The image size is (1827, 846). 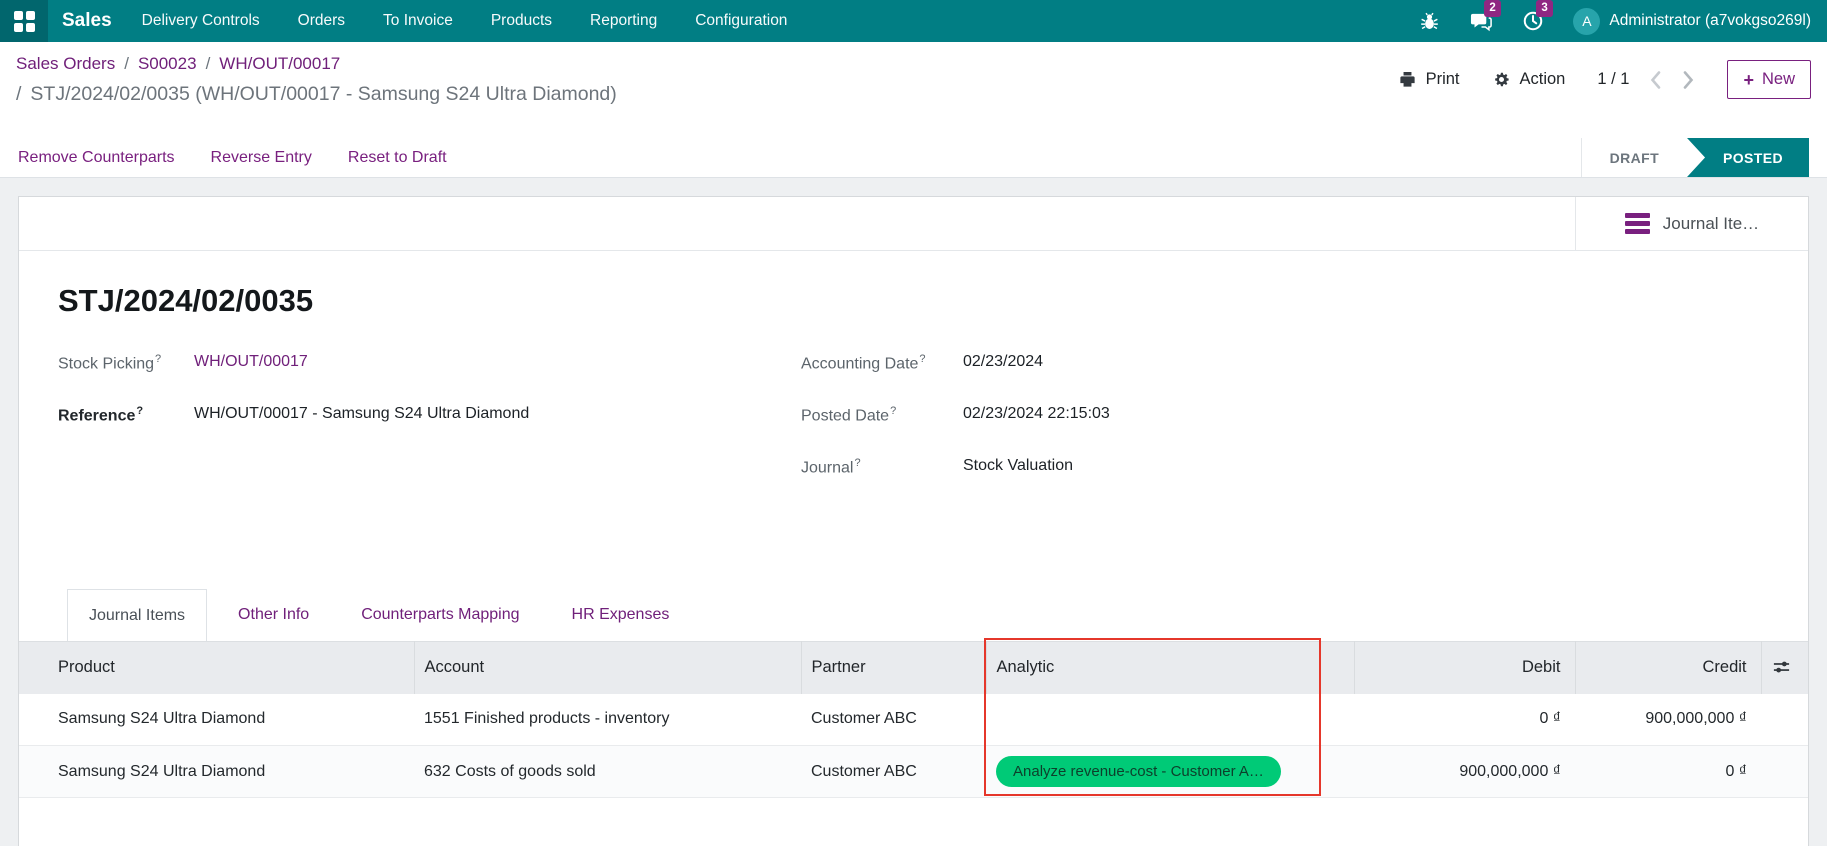 What do you see at coordinates (1429, 21) in the screenshot?
I see `debug-bug-icon` at bounding box center [1429, 21].